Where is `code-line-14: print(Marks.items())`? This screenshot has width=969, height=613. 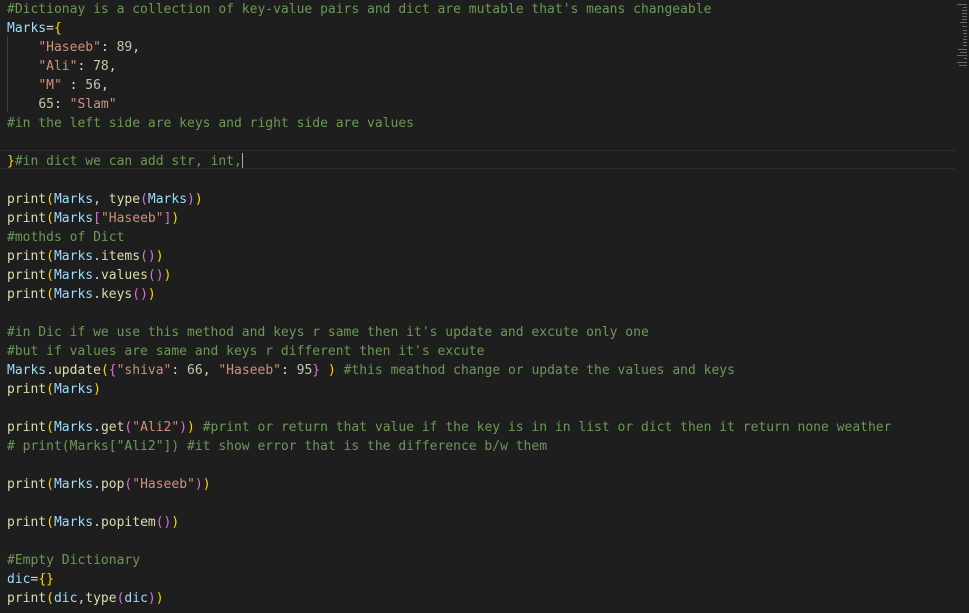 code-line-14: print(Marks.items()) is located at coordinates (85, 256).